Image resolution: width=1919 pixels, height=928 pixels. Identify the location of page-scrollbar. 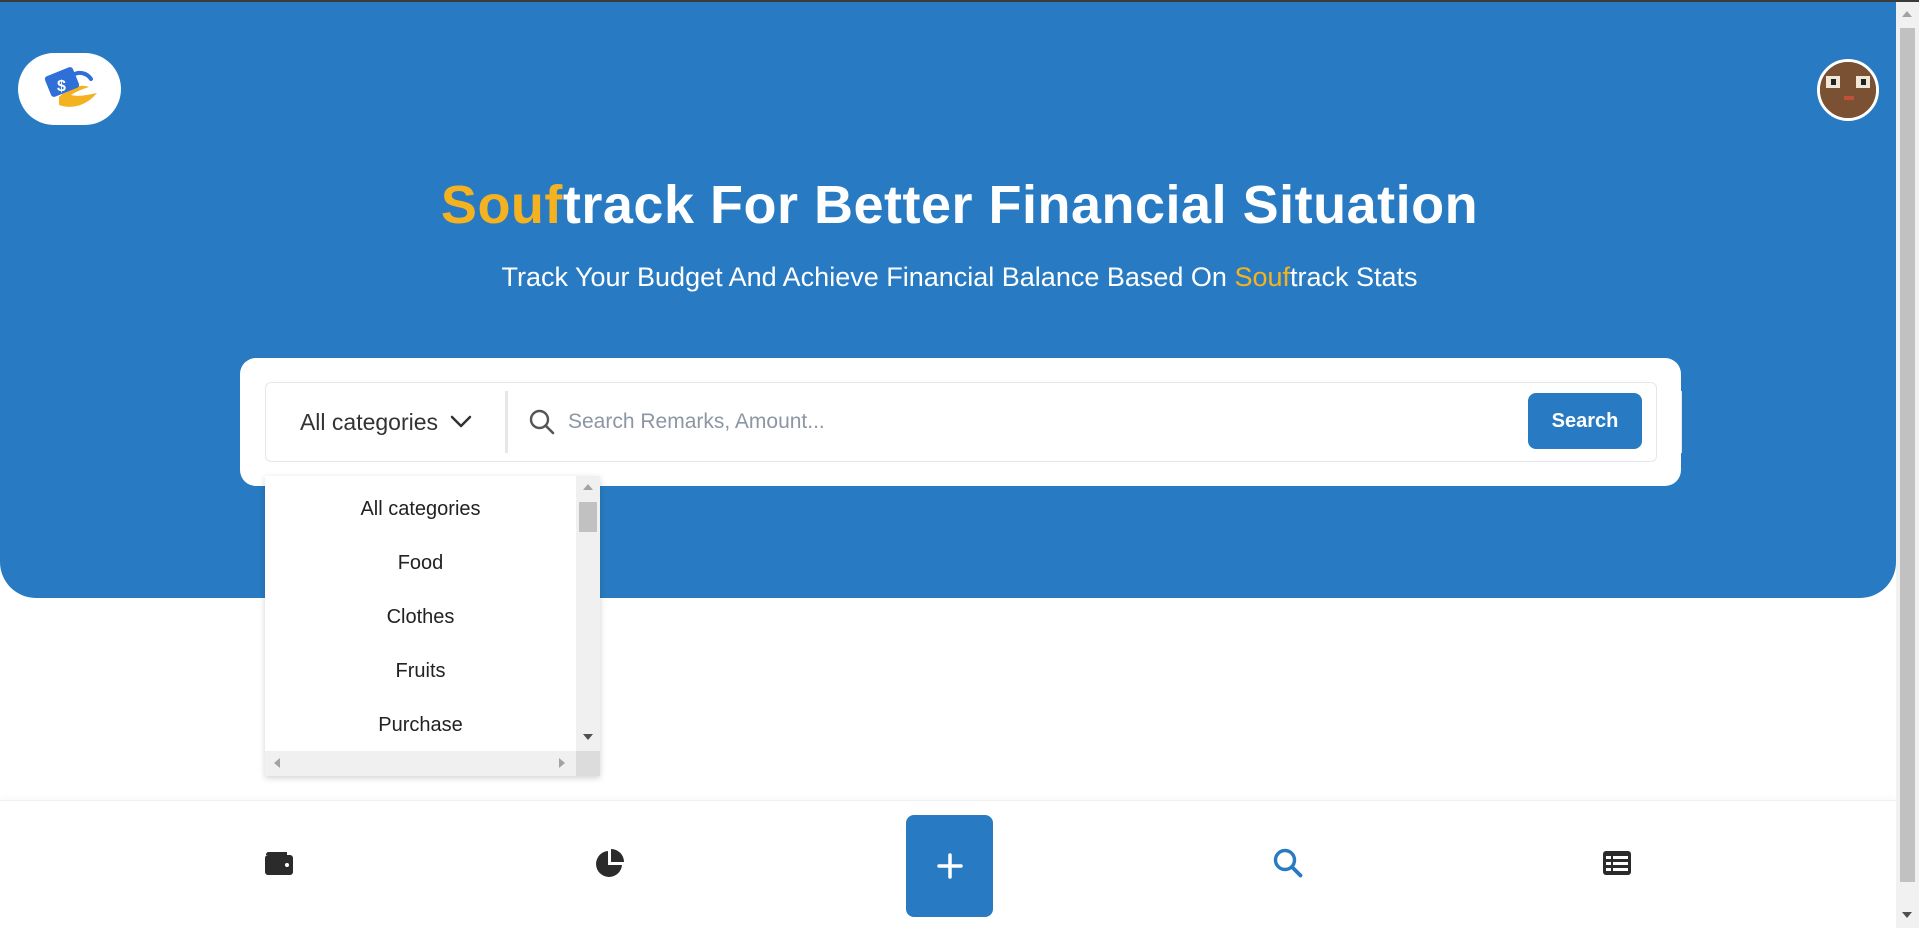
(1907, 465).